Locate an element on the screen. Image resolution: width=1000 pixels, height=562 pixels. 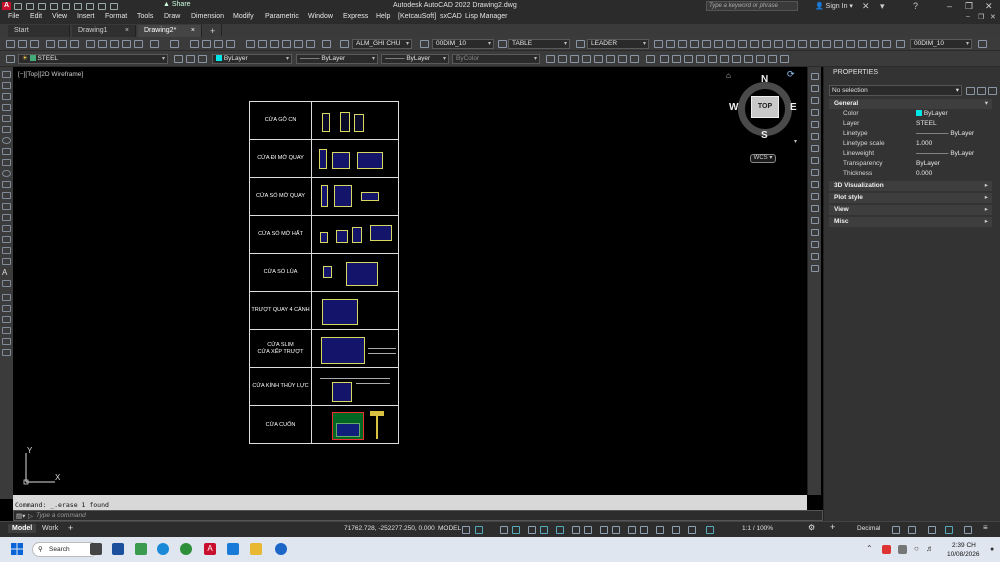
command-input: ▤▾ ▷ Type a command is located at coordinates (418, 515).